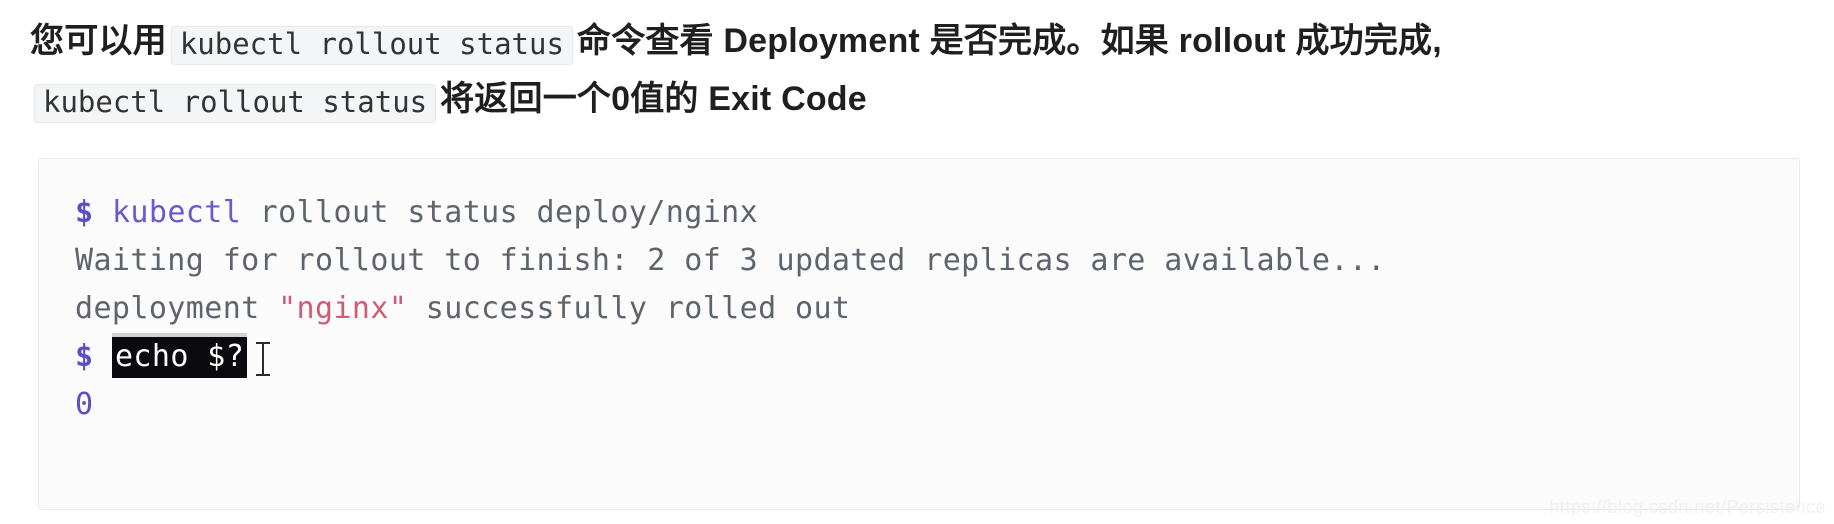 The width and height of the screenshot is (1834, 524). Describe the element at coordinates (371, 45) in the screenshot. I see `inline-code-kubectl-rollout-status-1: kubectl rollout status` at that location.